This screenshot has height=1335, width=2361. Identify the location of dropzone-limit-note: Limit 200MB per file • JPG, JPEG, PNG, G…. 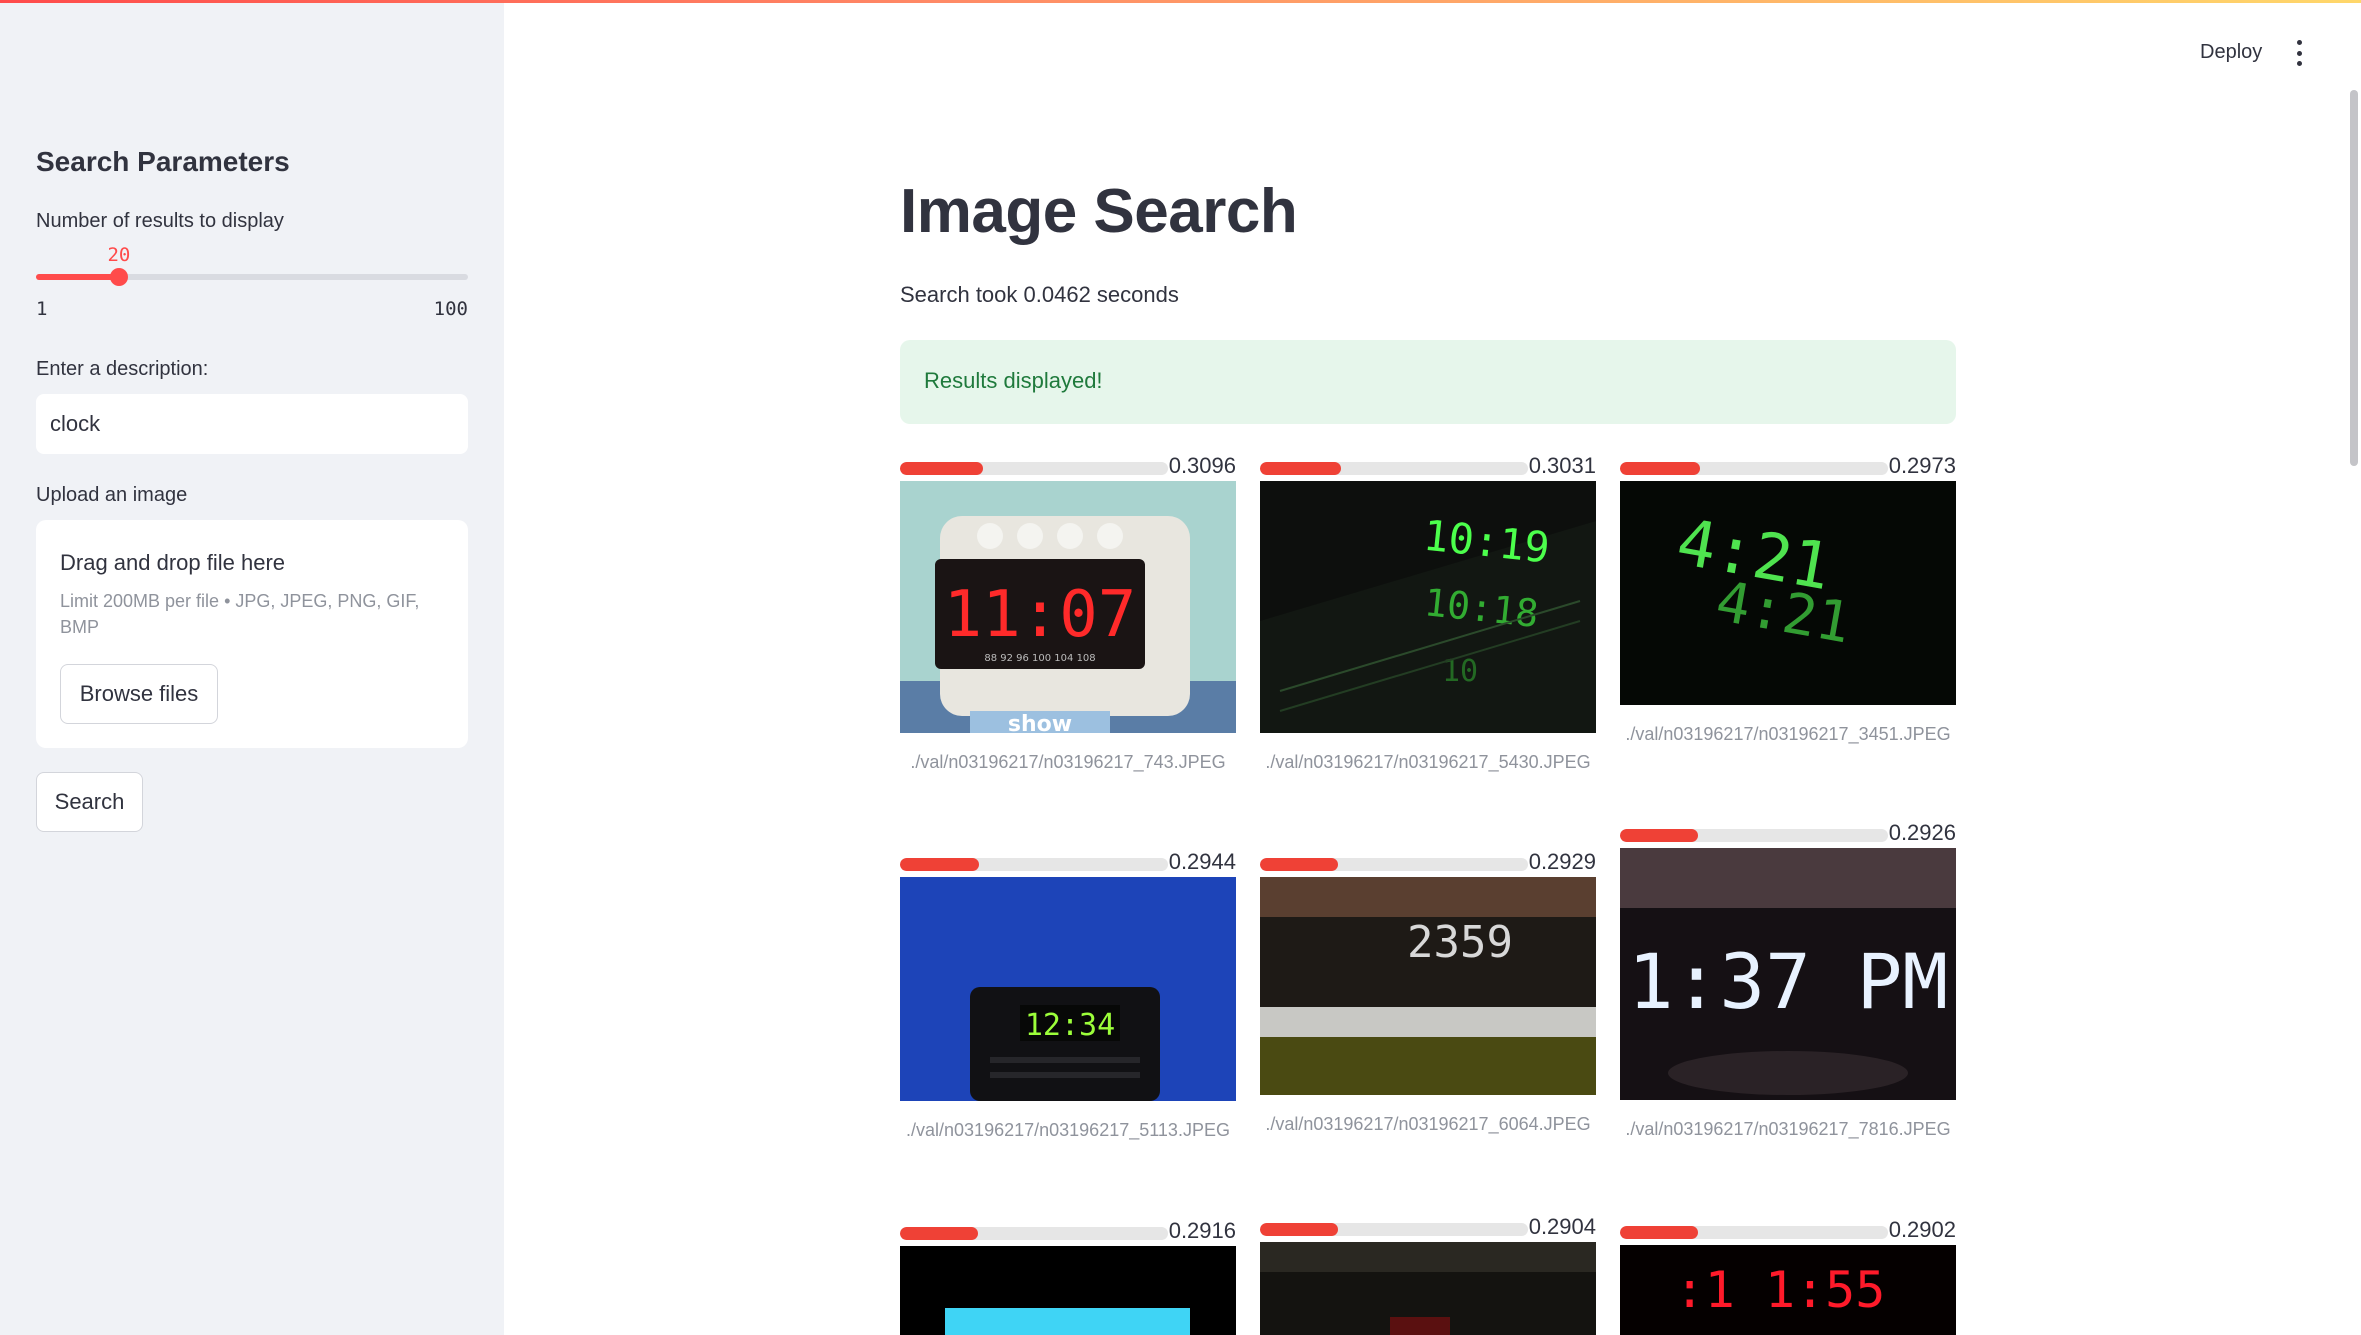
(240, 614).